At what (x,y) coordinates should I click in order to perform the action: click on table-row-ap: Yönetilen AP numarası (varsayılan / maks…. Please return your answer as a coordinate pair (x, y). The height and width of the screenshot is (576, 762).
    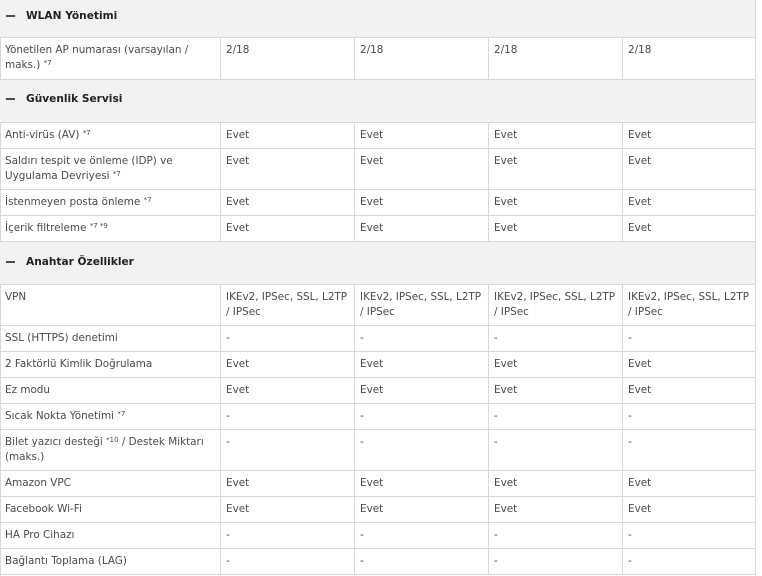
    Looking at the image, I should click on (378, 59).